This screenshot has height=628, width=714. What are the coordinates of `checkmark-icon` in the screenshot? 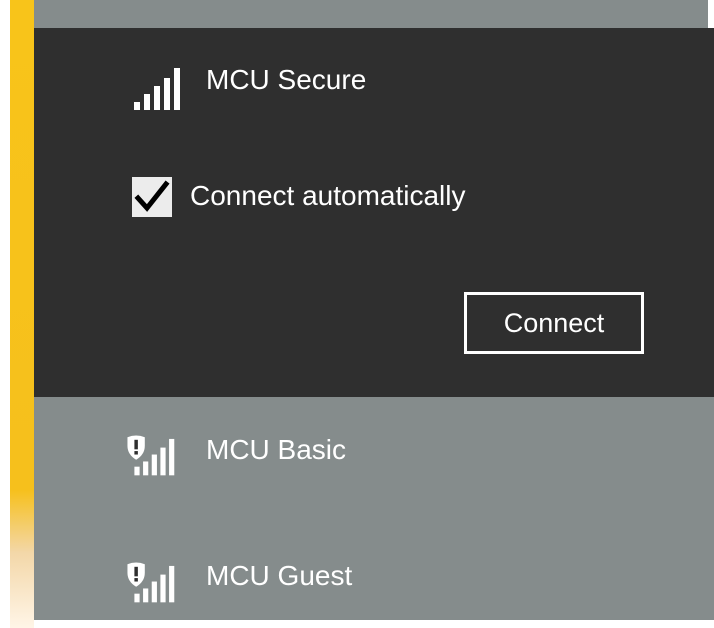 It's located at (152, 196).